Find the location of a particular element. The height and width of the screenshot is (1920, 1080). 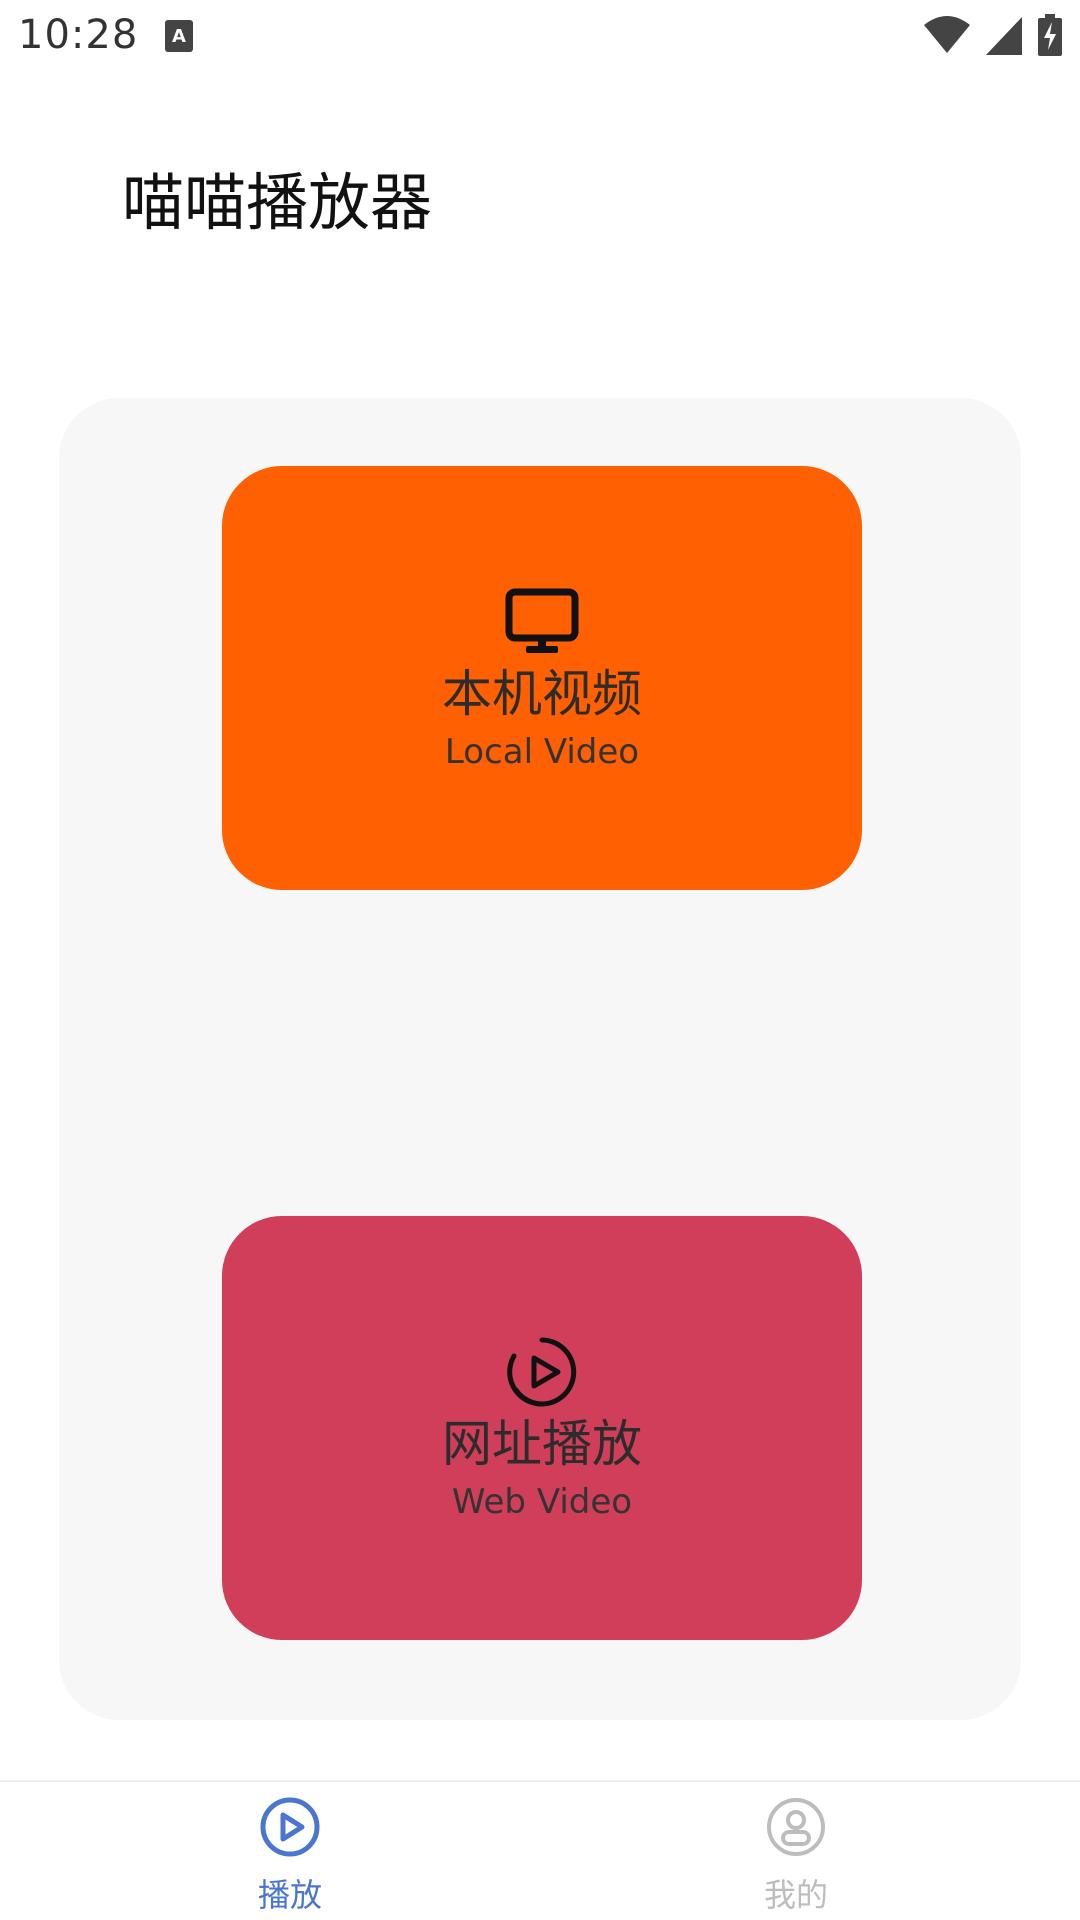

status-icons is located at coordinates (993, 35).